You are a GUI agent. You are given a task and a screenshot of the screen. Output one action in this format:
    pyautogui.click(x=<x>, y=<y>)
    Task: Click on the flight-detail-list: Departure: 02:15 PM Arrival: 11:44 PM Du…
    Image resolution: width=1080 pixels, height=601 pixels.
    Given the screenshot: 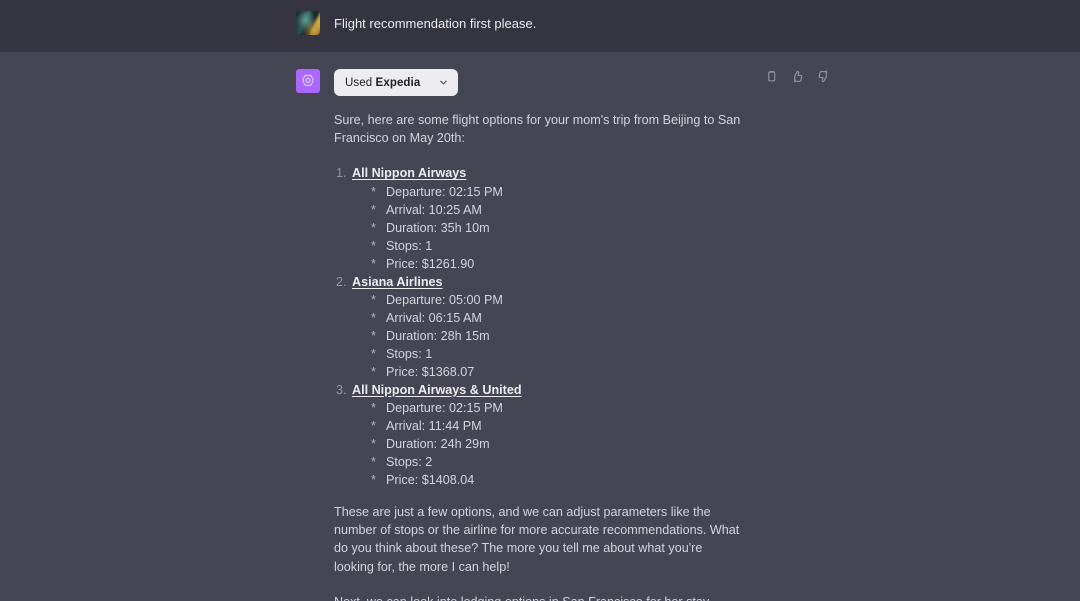 What is the action you would take?
    pyautogui.click(x=548, y=444)
    